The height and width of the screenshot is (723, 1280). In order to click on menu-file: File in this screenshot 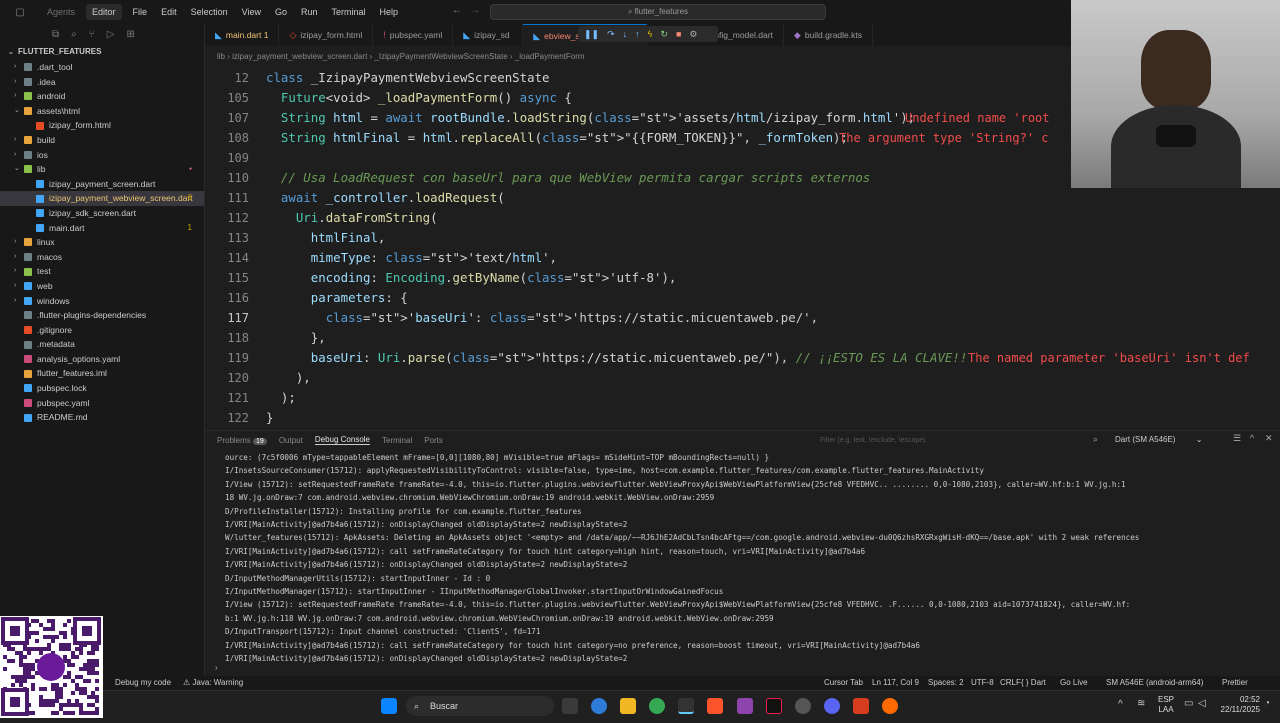, I will do `click(140, 12)`.